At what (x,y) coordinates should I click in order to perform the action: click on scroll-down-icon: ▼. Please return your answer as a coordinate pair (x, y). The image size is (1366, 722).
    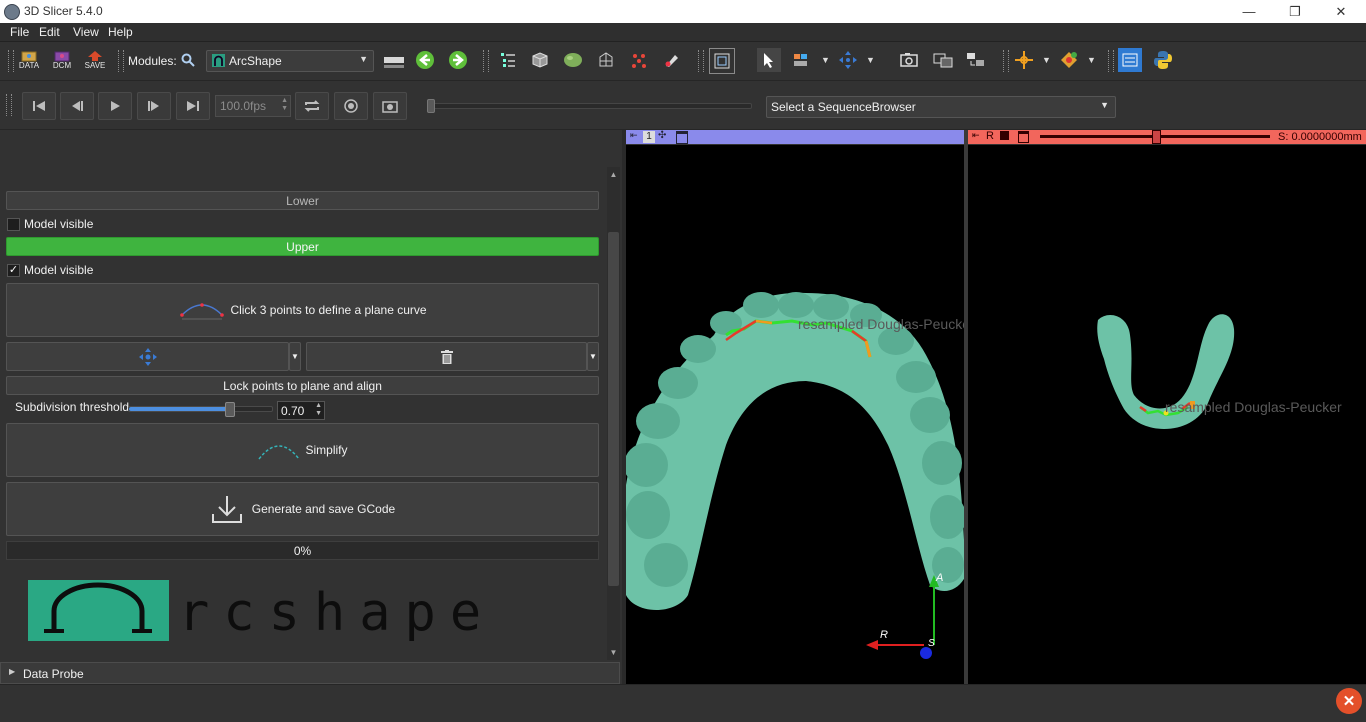
    Looking at the image, I should click on (613, 652).